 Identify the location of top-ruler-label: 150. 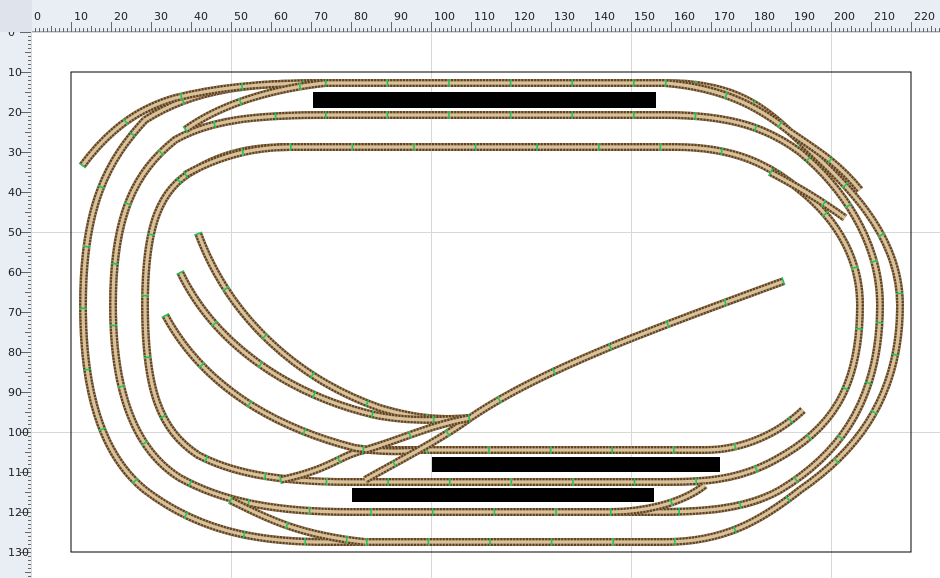
(644, 16).